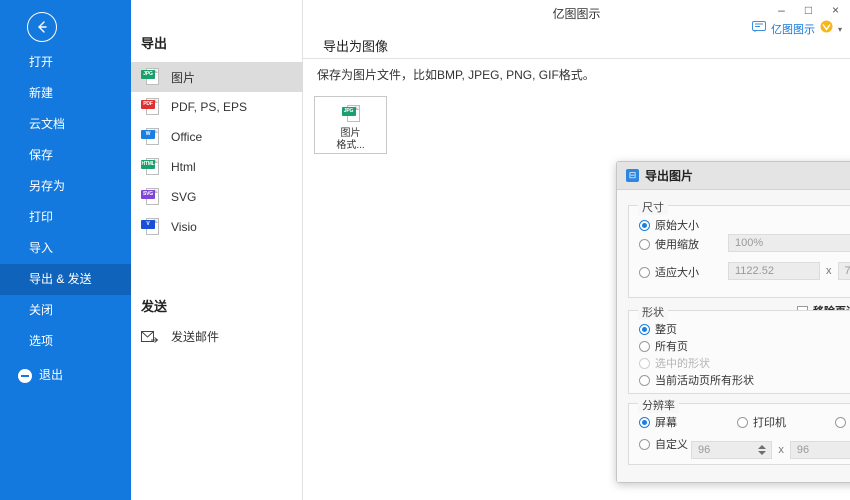 This screenshot has height=500, width=850. What do you see at coordinates (674, 363) in the screenshot?
I see `shape-option-selected-shapes: 选中的形状` at bounding box center [674, 363].